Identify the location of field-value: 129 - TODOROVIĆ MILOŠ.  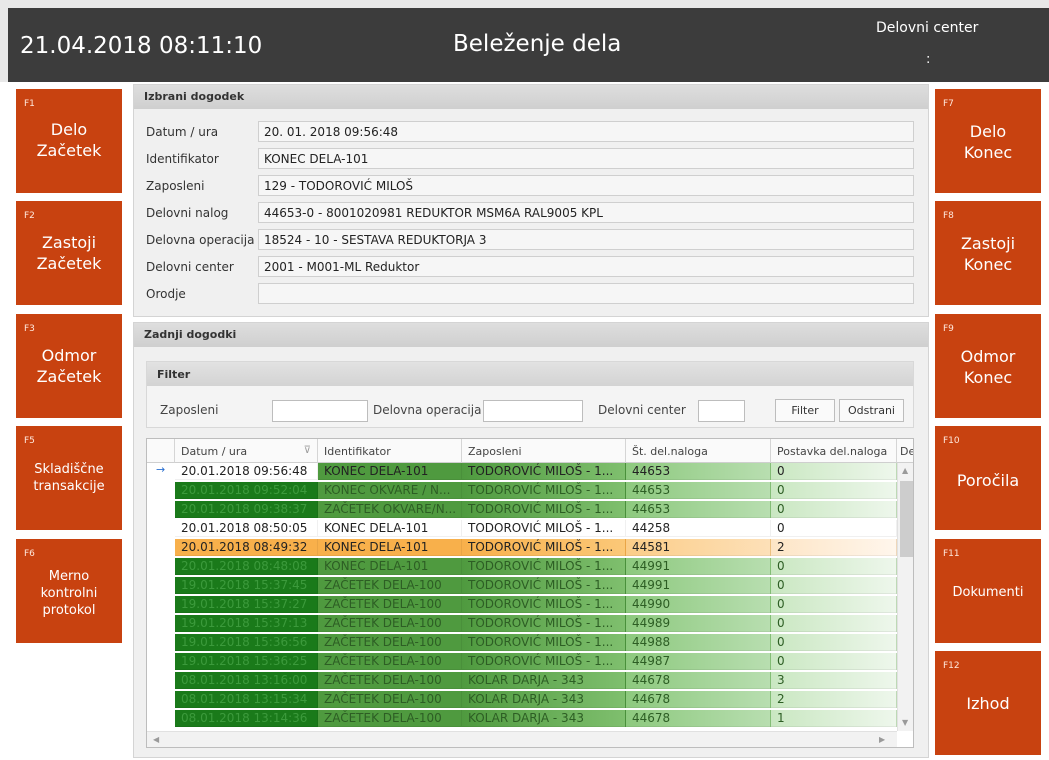
(586, 185).